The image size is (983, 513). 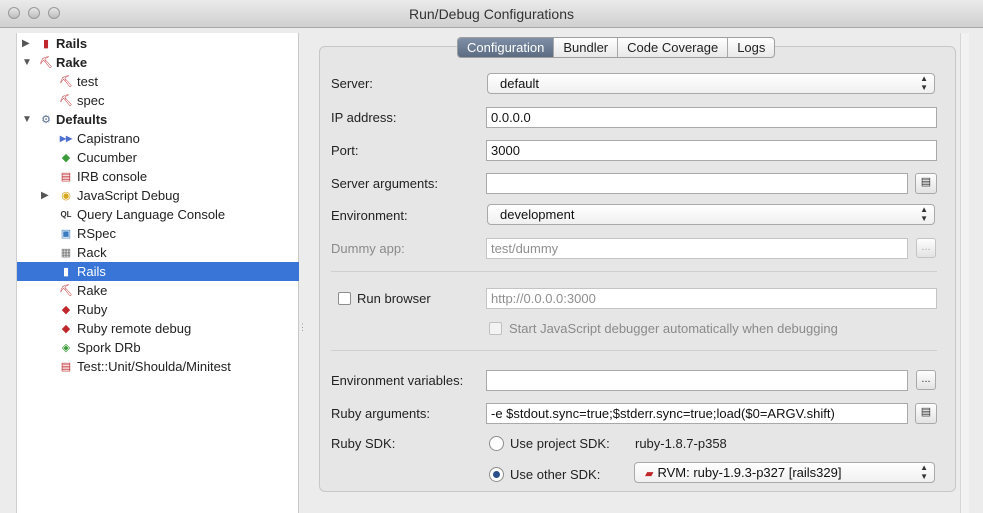 What do you see at coordinates (495, 328) in the screenshot?
I see `js-debugger-checkbox` at bounding box center [495, 328].